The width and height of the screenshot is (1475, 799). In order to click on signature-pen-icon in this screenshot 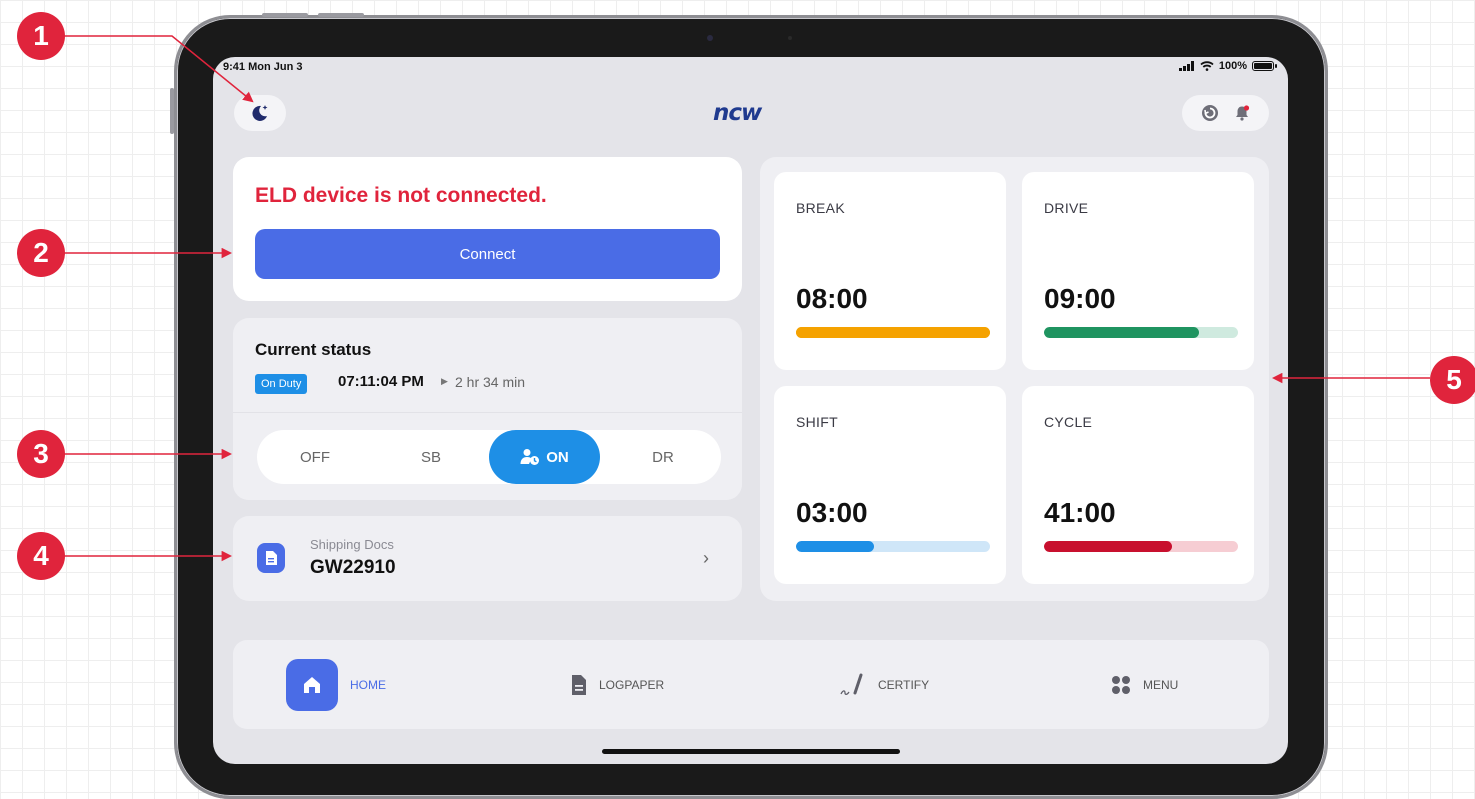, I will do `click(851, 684)`.